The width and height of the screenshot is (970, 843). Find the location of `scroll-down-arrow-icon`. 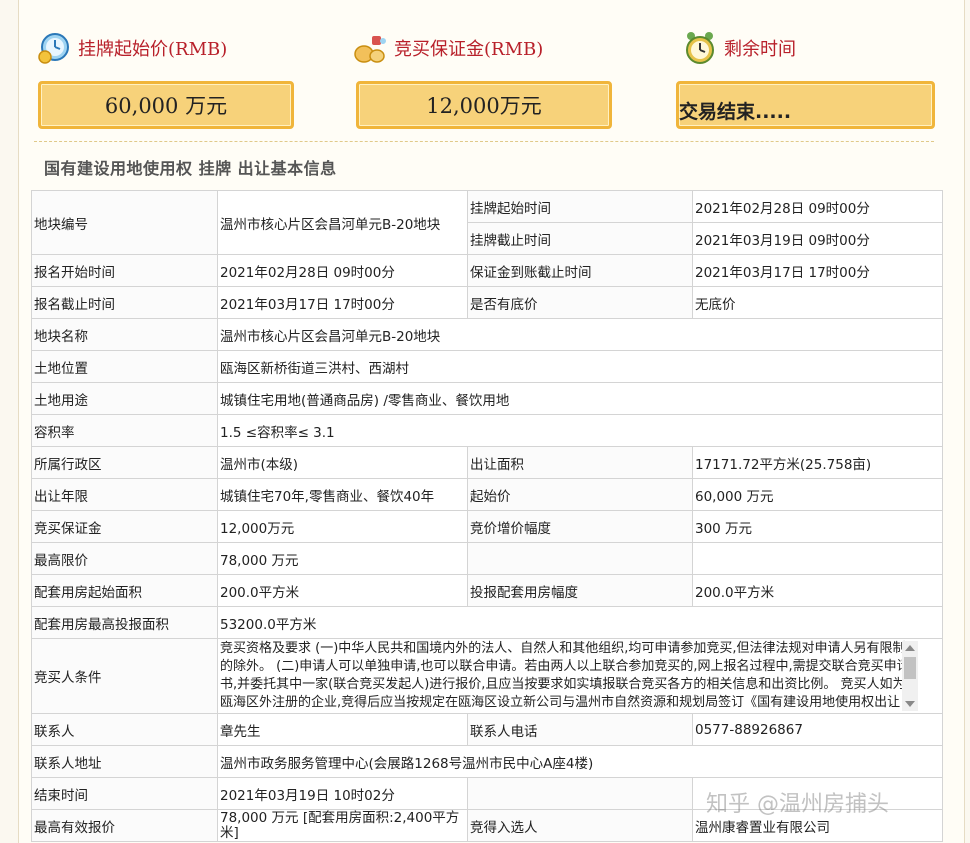

scroll-down-arrow-icon is located at coordinates (910, 704).